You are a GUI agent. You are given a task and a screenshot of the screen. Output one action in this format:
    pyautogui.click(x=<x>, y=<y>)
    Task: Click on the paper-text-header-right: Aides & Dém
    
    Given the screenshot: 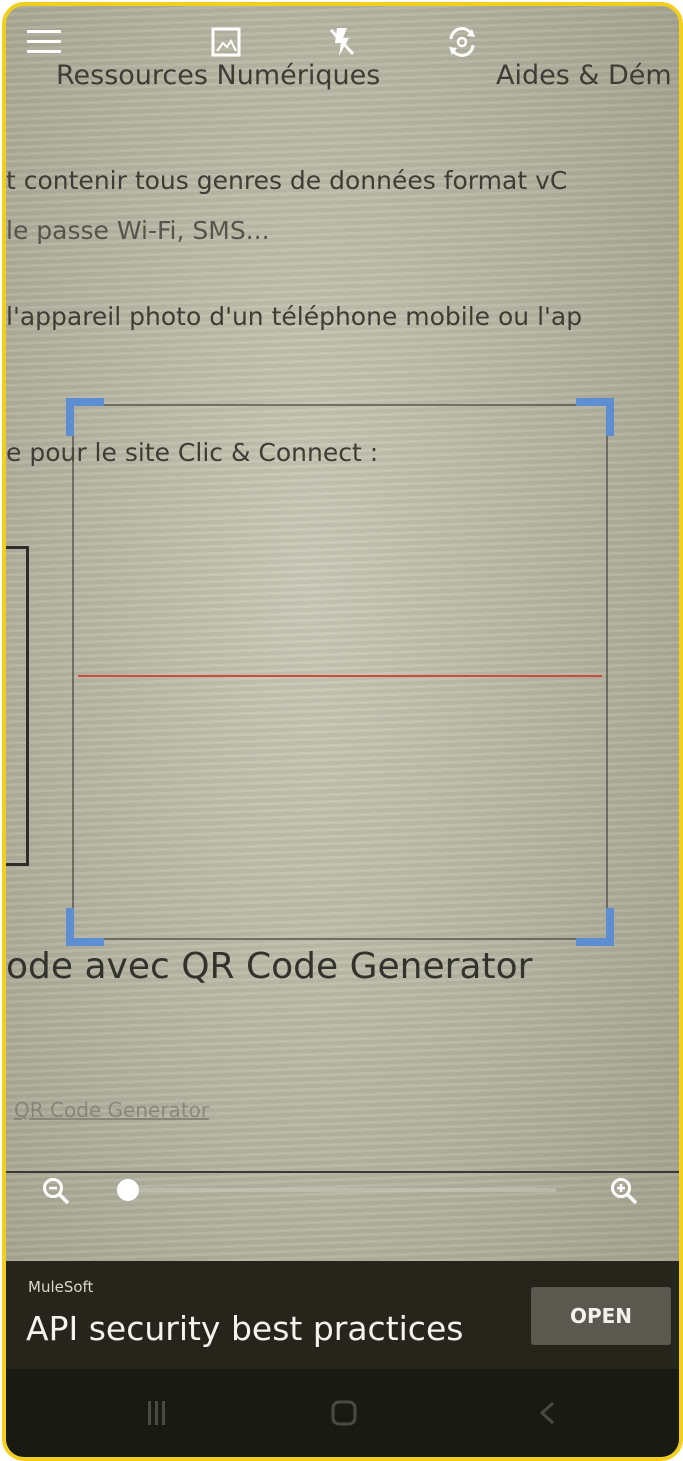 What is the action you would take?
    pyautogui.click(x=584, y=75)
    